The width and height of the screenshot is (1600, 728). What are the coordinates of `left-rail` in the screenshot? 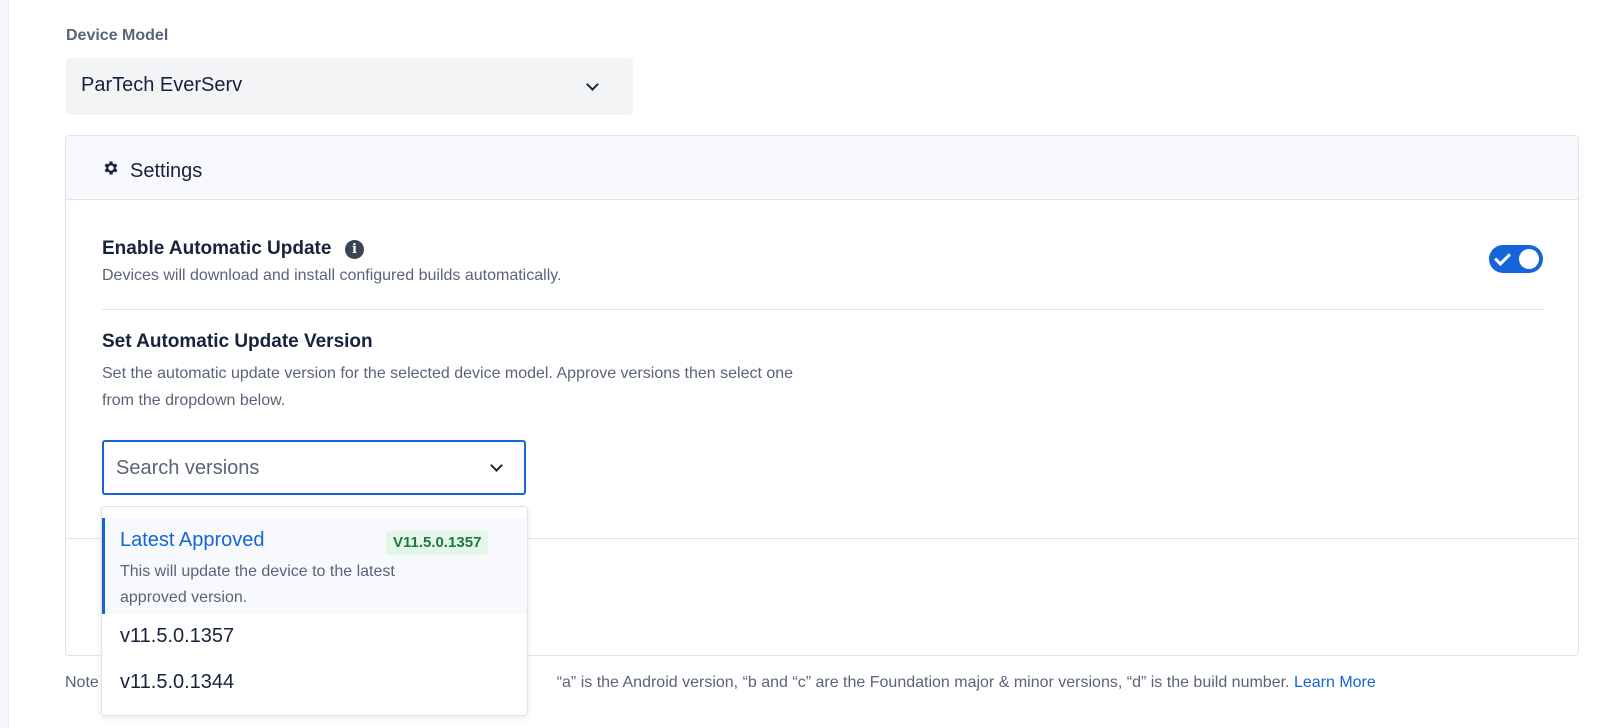 It's located at (4, 364).